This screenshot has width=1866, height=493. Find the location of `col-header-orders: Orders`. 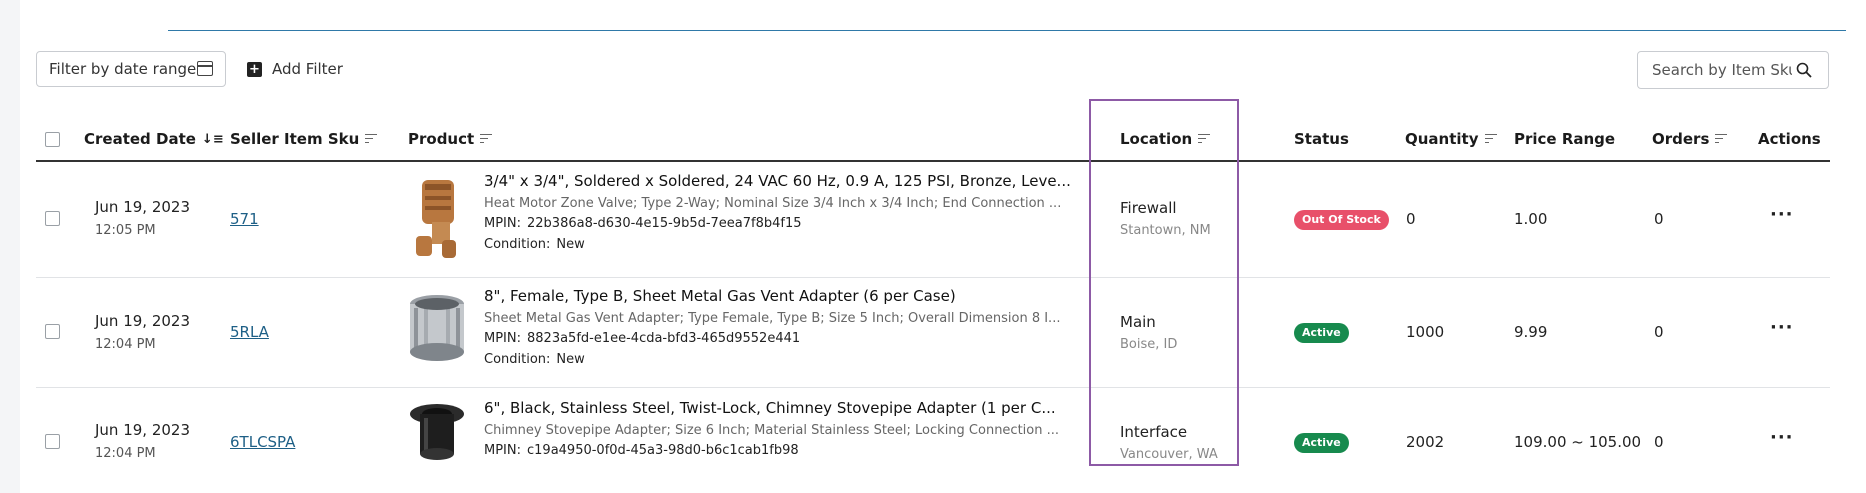

col-header-orders: Orders is located at coordinates (1690, 139).